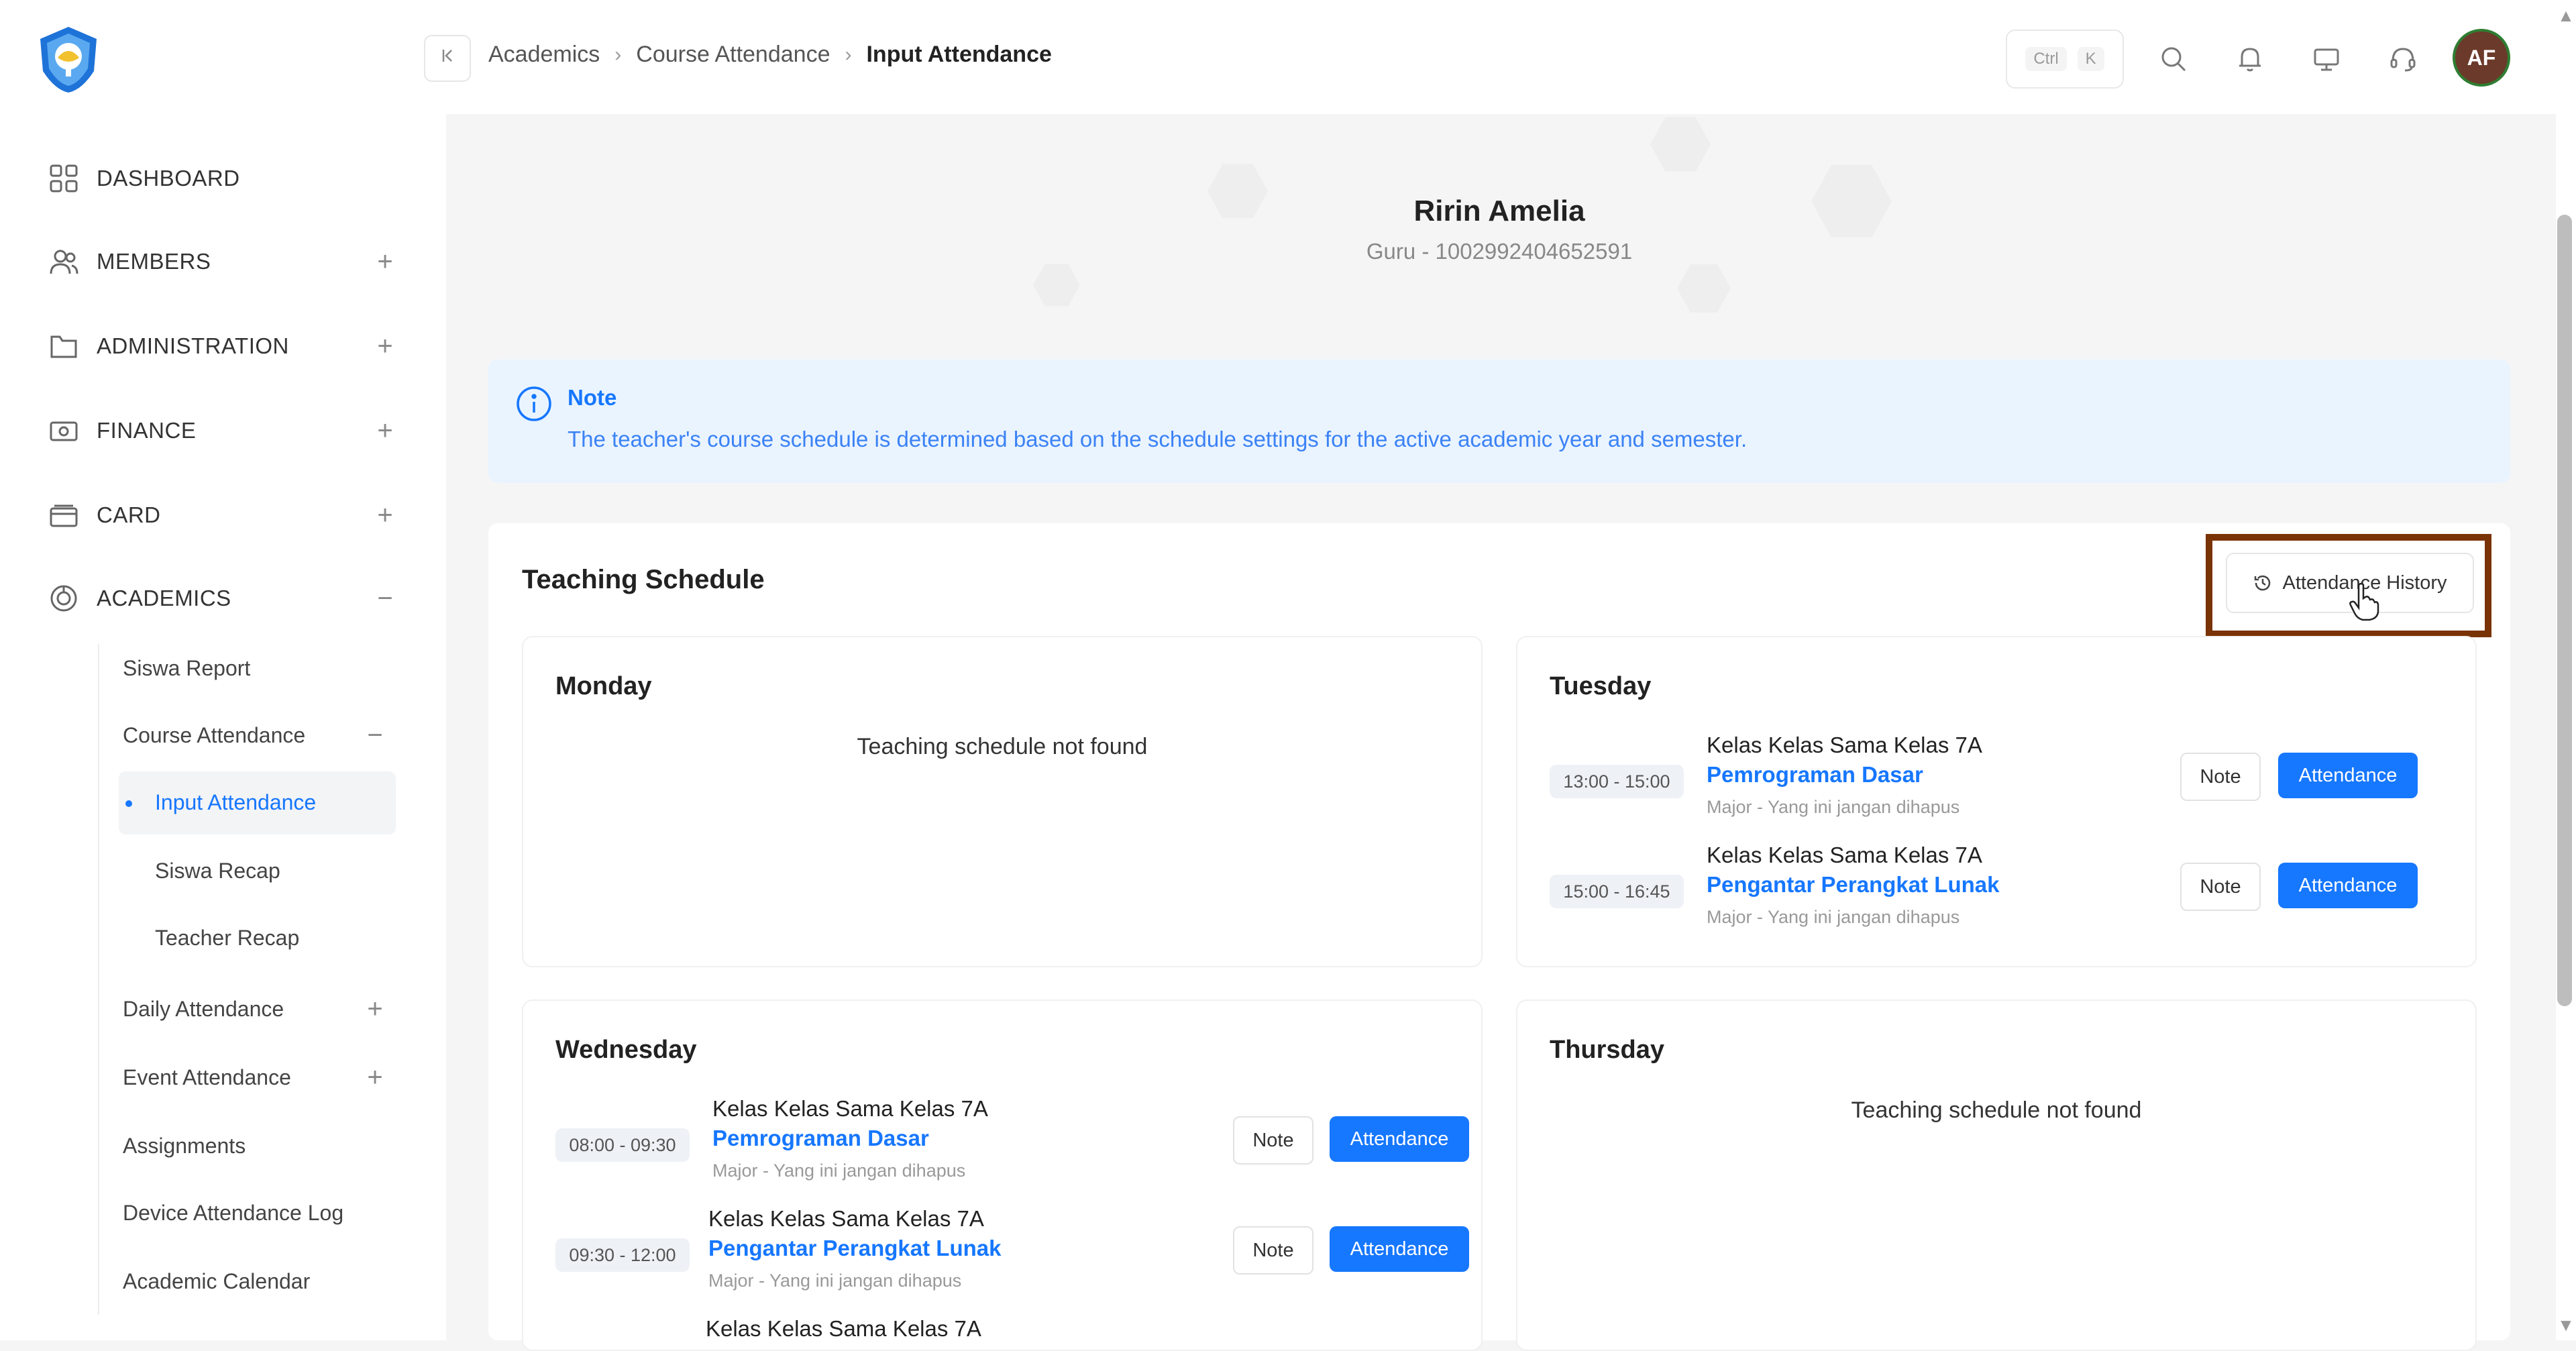 Image resolution: width=2576 pixels, height=1351 pixels. What do you see at coordinates (222, 515) in the screenshot?
I see `nav-card: CARD +` at bounding box center [222, 515].